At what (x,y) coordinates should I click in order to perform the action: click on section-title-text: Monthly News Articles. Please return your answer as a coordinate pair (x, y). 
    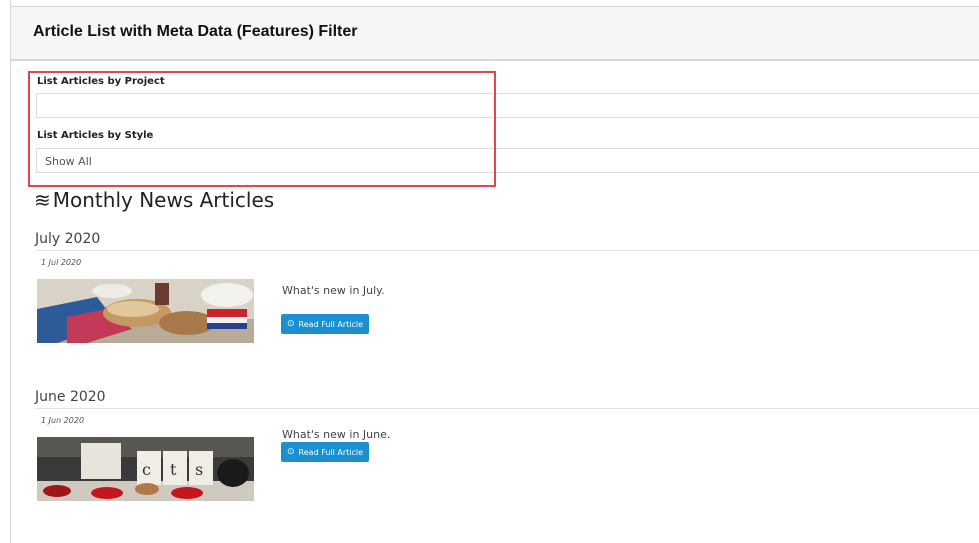
    Looking at the image, I should click on (163, 200).